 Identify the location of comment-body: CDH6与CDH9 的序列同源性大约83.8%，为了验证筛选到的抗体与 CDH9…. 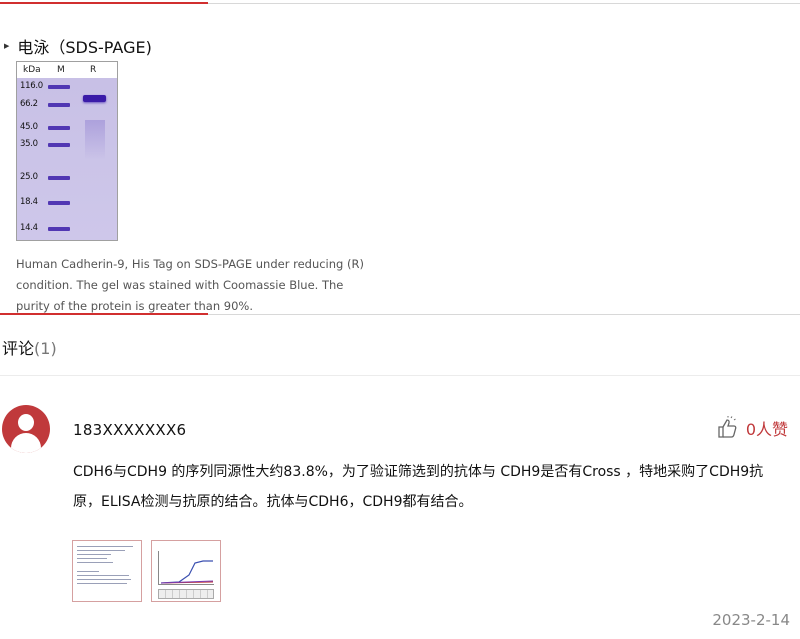
(430, 487).